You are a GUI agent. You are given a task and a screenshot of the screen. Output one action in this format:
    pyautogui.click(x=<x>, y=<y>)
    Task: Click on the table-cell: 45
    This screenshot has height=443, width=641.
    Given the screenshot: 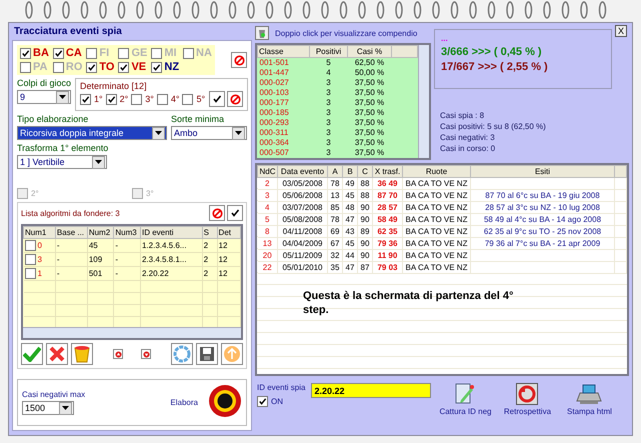 What is the action you would take?
    pyautogui.click(x=350, y=243)
    